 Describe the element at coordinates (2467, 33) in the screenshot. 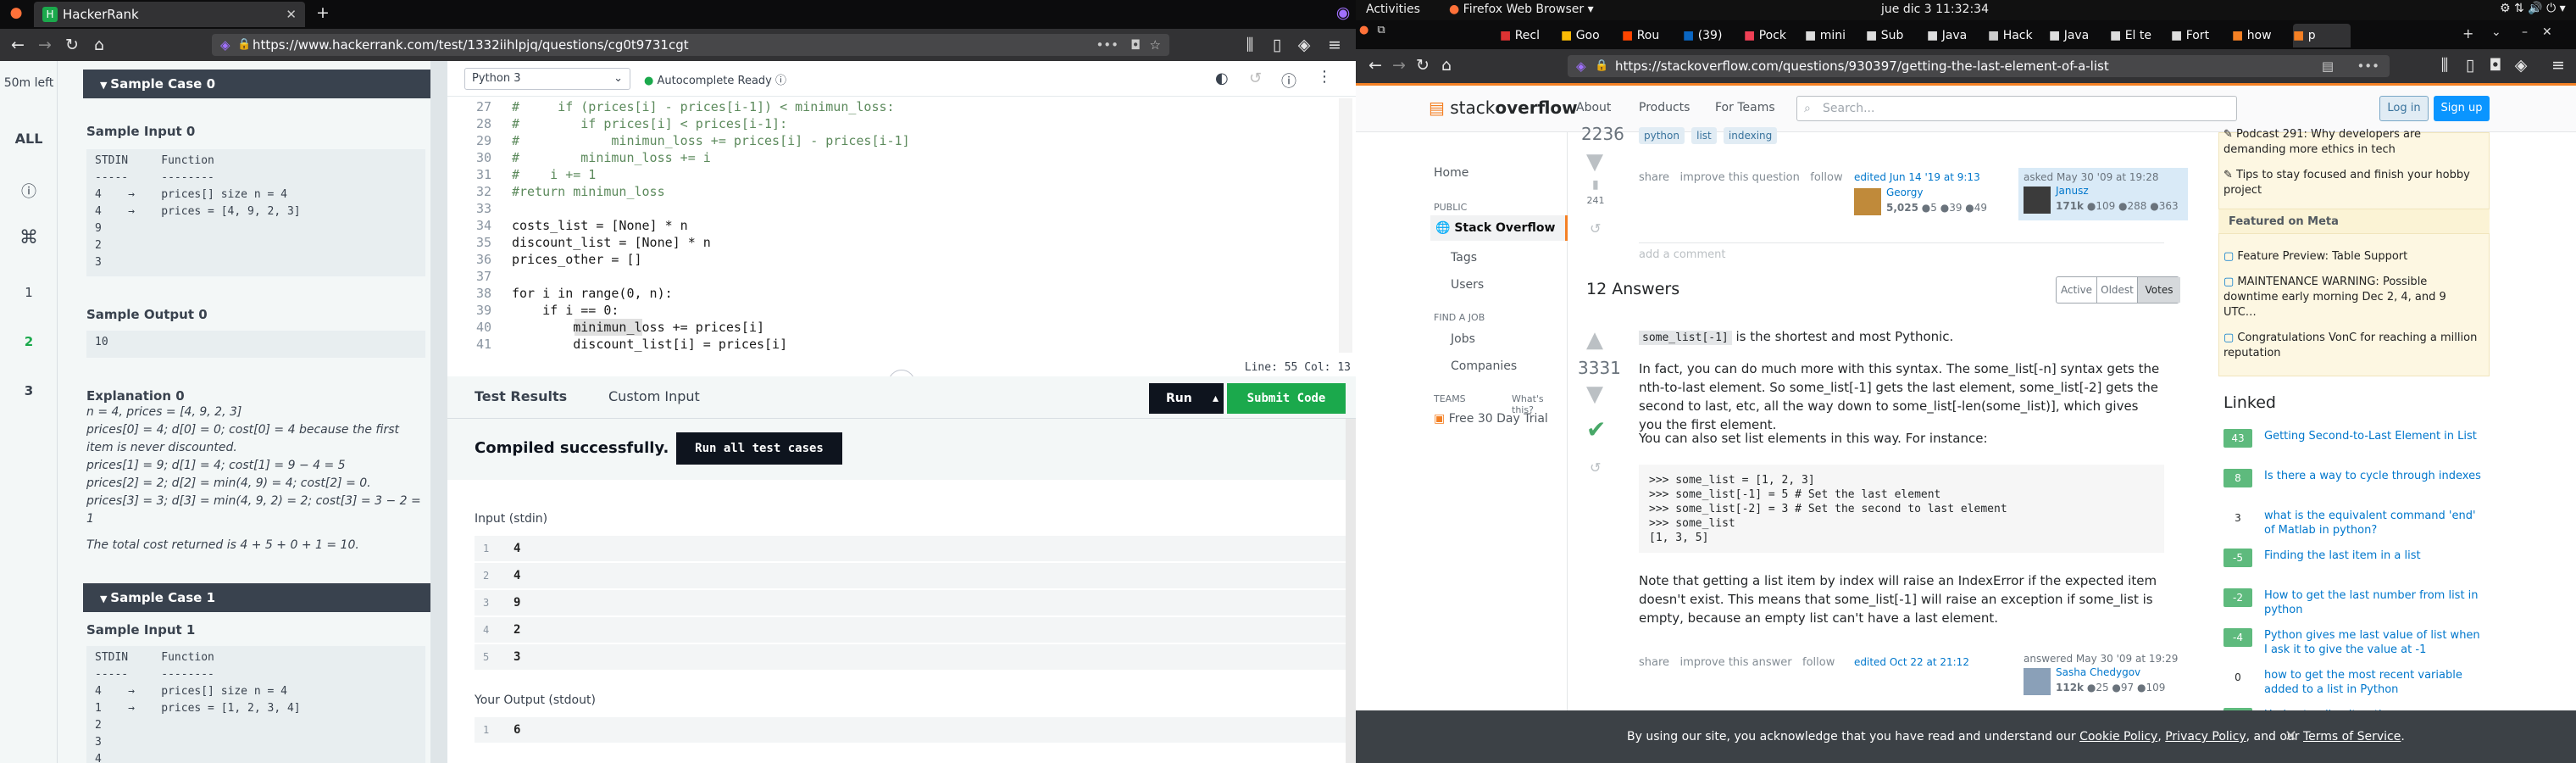

I see `new-tab-icon: +` at that location.